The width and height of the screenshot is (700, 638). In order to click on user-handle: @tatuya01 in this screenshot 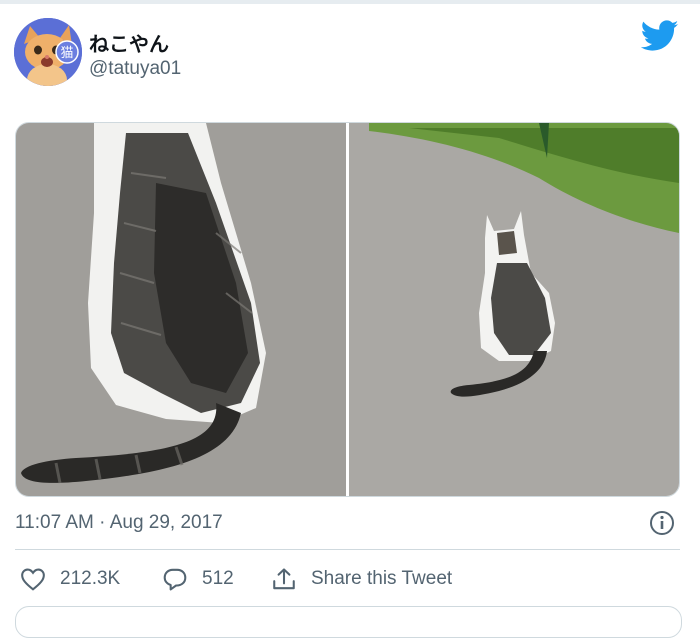, I will do `click(135, 69)`.